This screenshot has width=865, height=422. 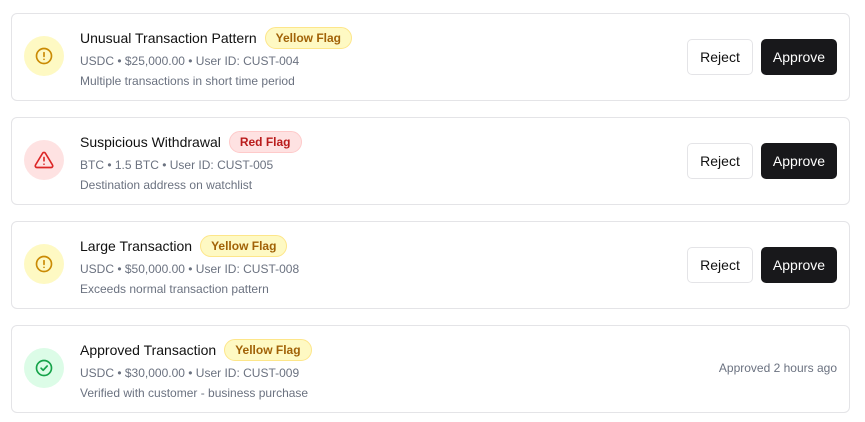 What do you see at coordinates (136, 246) in the screenshot?
I see `transaction-title: Large Transaction` at bounding box center [136, 246].